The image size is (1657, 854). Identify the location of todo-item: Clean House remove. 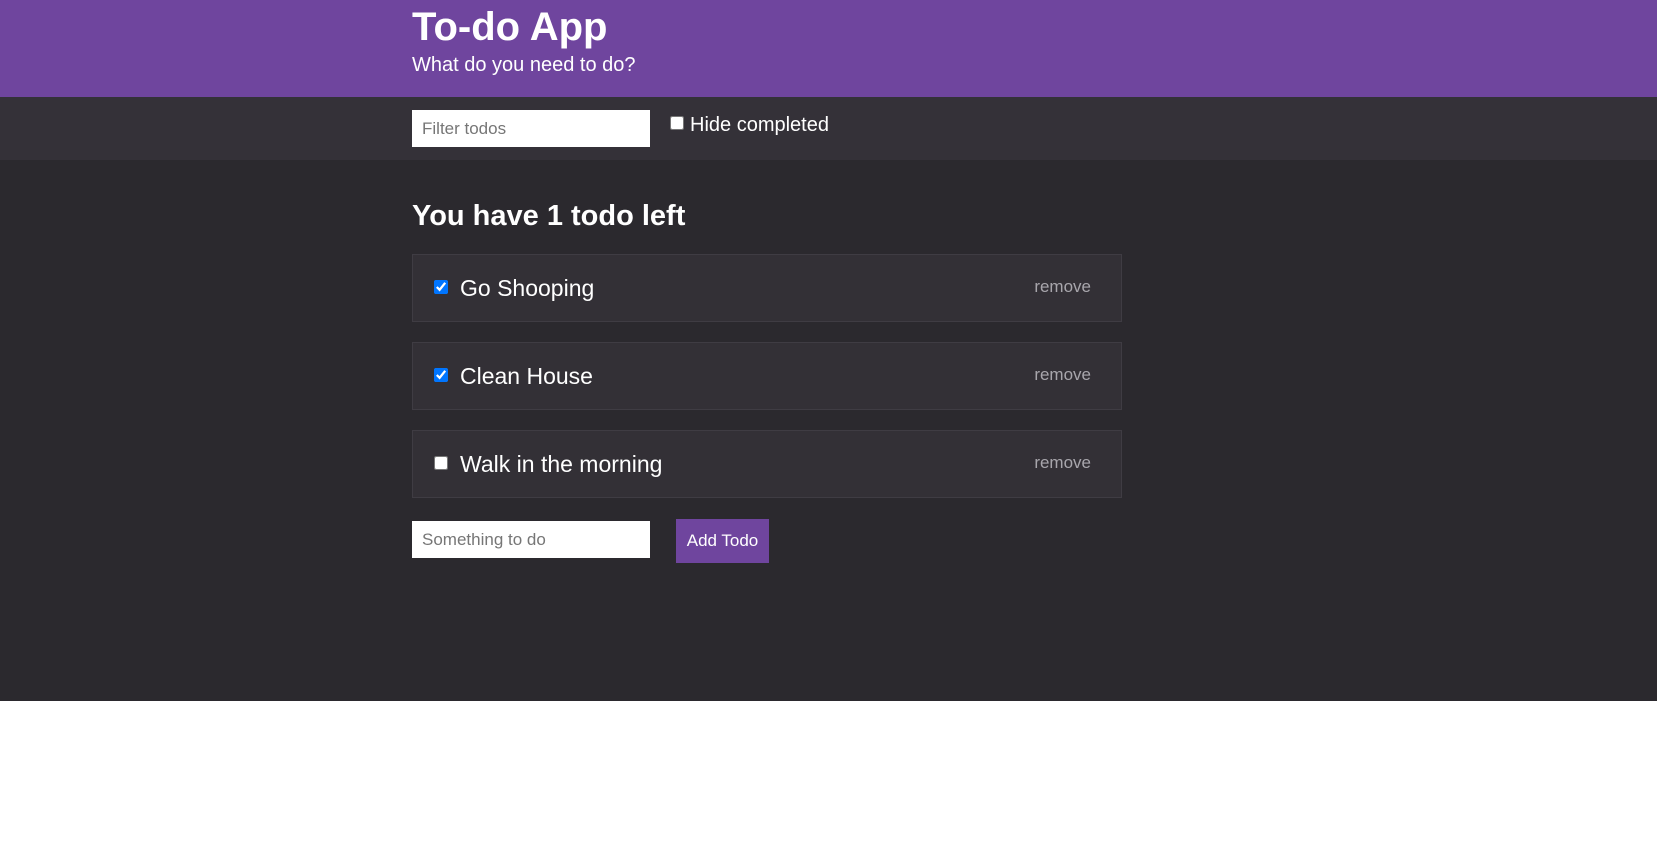
(767, 376).